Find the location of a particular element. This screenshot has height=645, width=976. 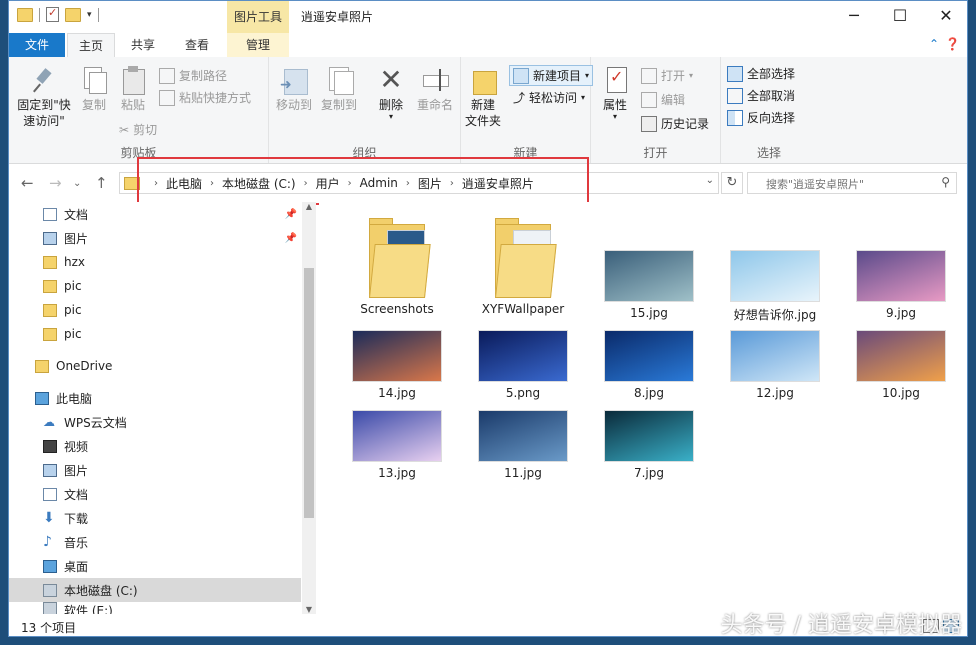

tab-file: 文件 is located at coordinates (37, 45).